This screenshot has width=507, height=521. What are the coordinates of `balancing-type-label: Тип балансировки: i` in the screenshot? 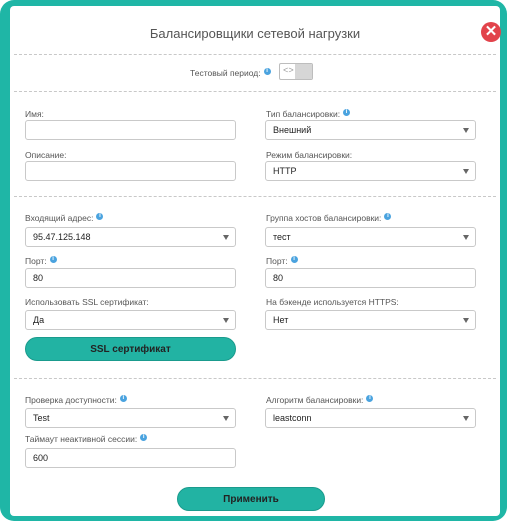 It's located at (308, 114).